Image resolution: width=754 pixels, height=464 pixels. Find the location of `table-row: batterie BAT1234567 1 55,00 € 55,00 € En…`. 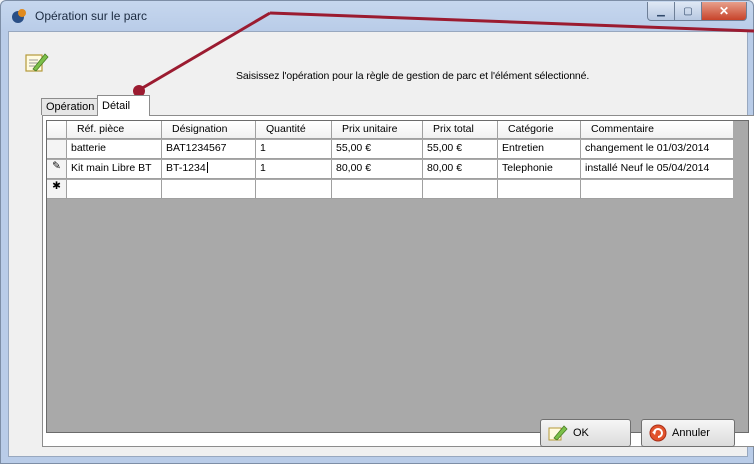

table-row: batterie BAT1234567 1 55,00 € 55,00 € En… is located at coordinates (390, 149).